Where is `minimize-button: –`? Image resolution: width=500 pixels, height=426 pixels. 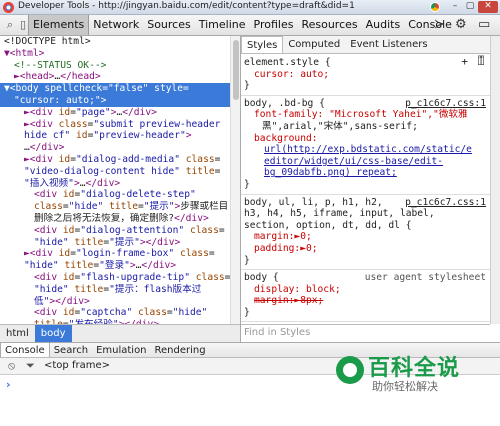 minimize-button: – is located at coordinates (455, 7).